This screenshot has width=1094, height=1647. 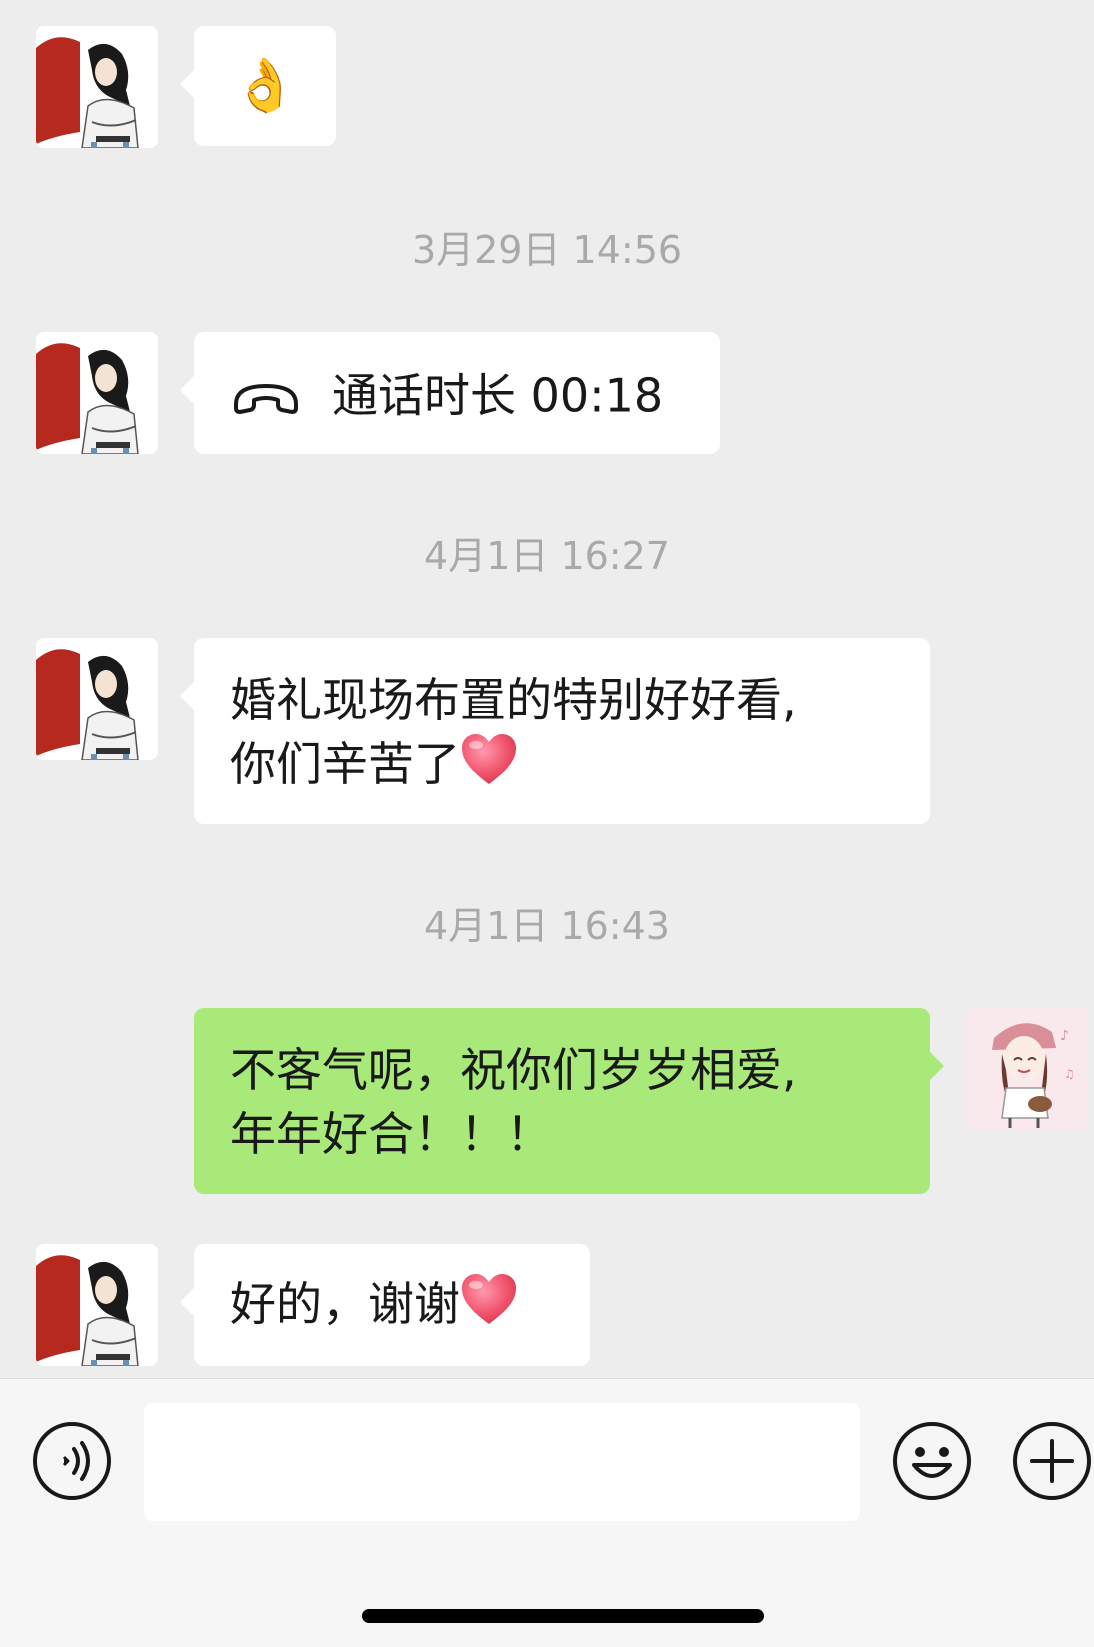 I want to click on phone-hangup-icon, so click(x=266, y=398).